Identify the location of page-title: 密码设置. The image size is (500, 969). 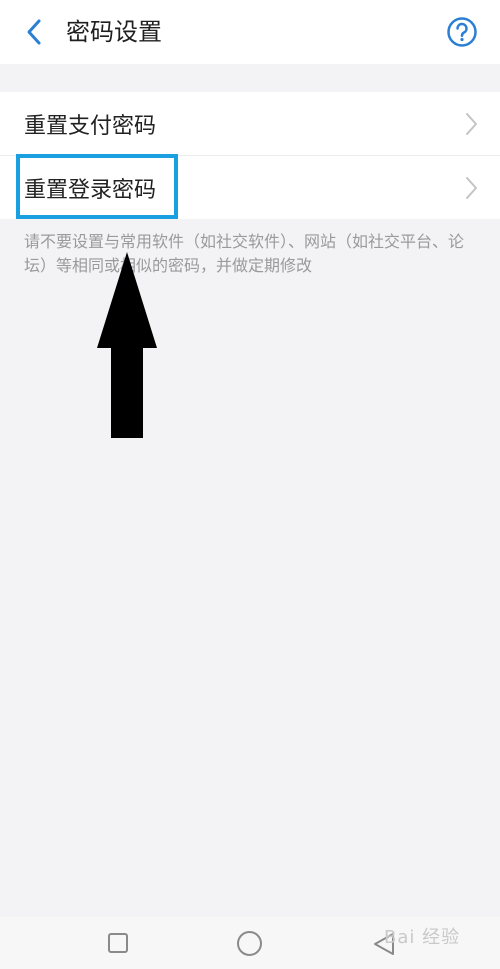
(114, 32).